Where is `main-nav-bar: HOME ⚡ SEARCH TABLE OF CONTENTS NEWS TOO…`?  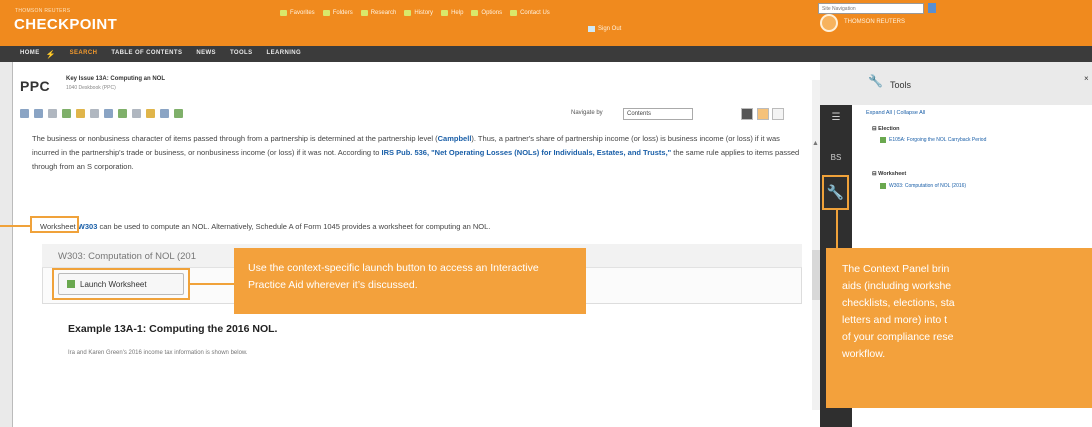 main-nav-bar: HOME ⚡ SEARCH TABLE OF CONTENTS NEWS TOO… is located at coordinates (546, 54).